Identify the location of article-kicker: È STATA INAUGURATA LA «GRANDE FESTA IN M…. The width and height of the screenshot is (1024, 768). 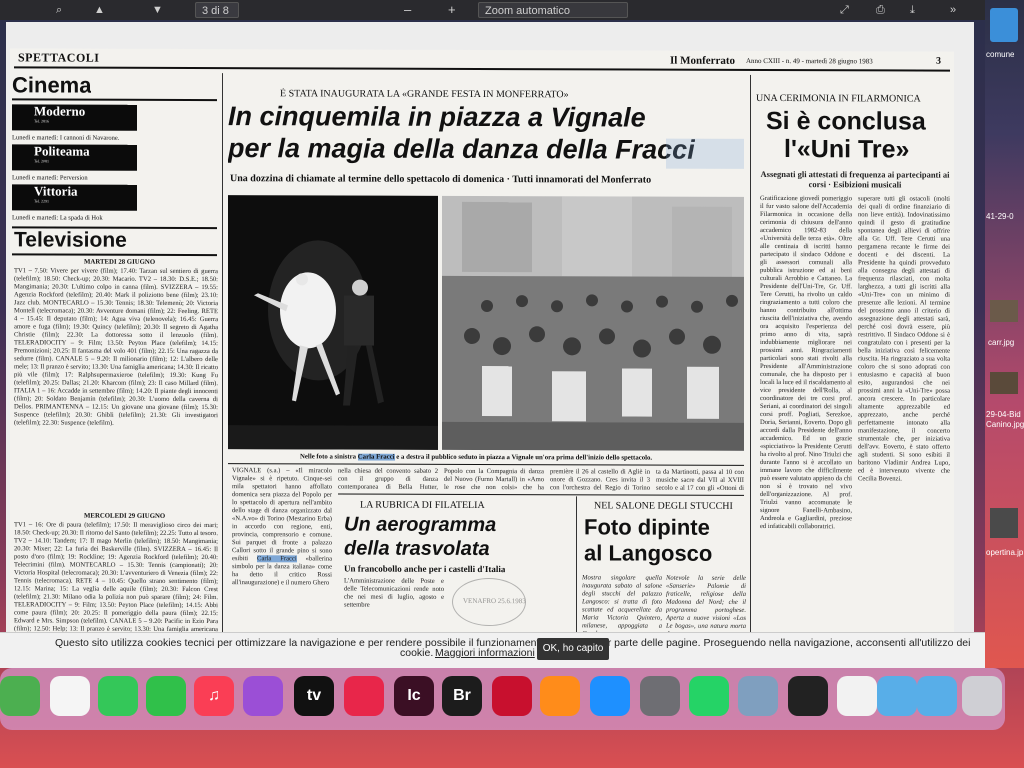
(424, 94).